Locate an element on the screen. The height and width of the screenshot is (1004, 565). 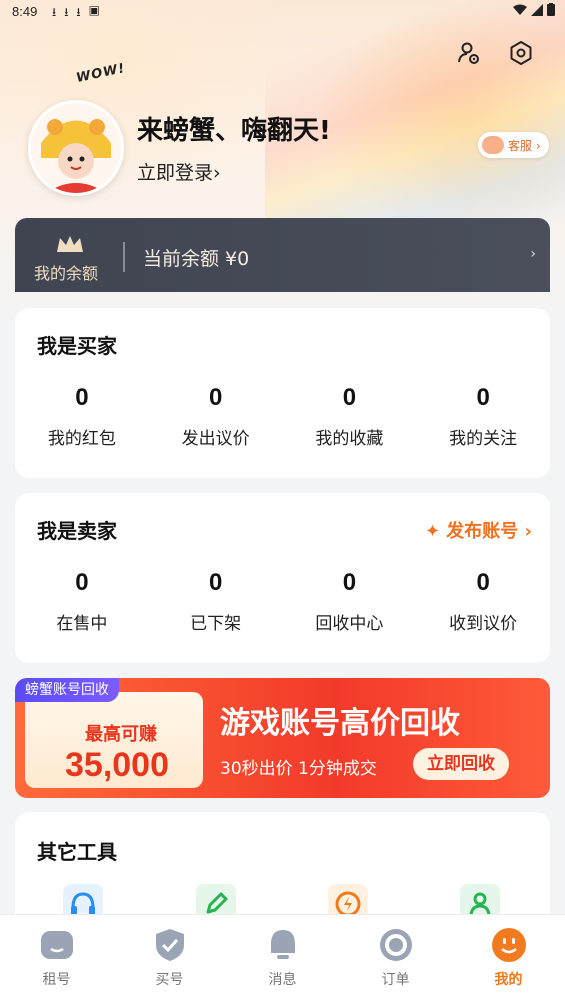
status-notification-icons: ⭳ ⭳ ⭳ ▣ is located at coordinates (76, 13).